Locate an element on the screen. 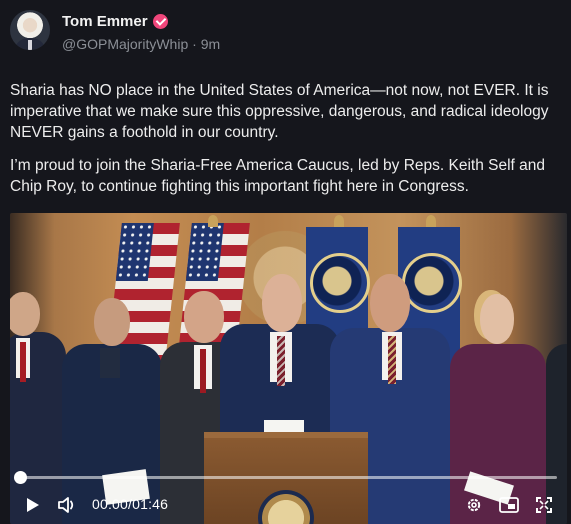  person is located at coordinates (38, 404).